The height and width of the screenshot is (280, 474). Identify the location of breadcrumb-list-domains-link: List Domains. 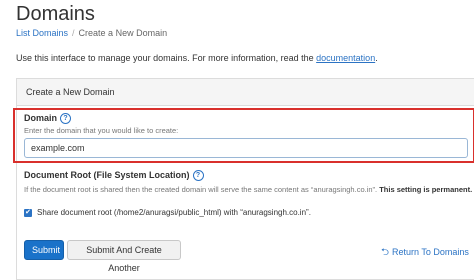
(42, 33).